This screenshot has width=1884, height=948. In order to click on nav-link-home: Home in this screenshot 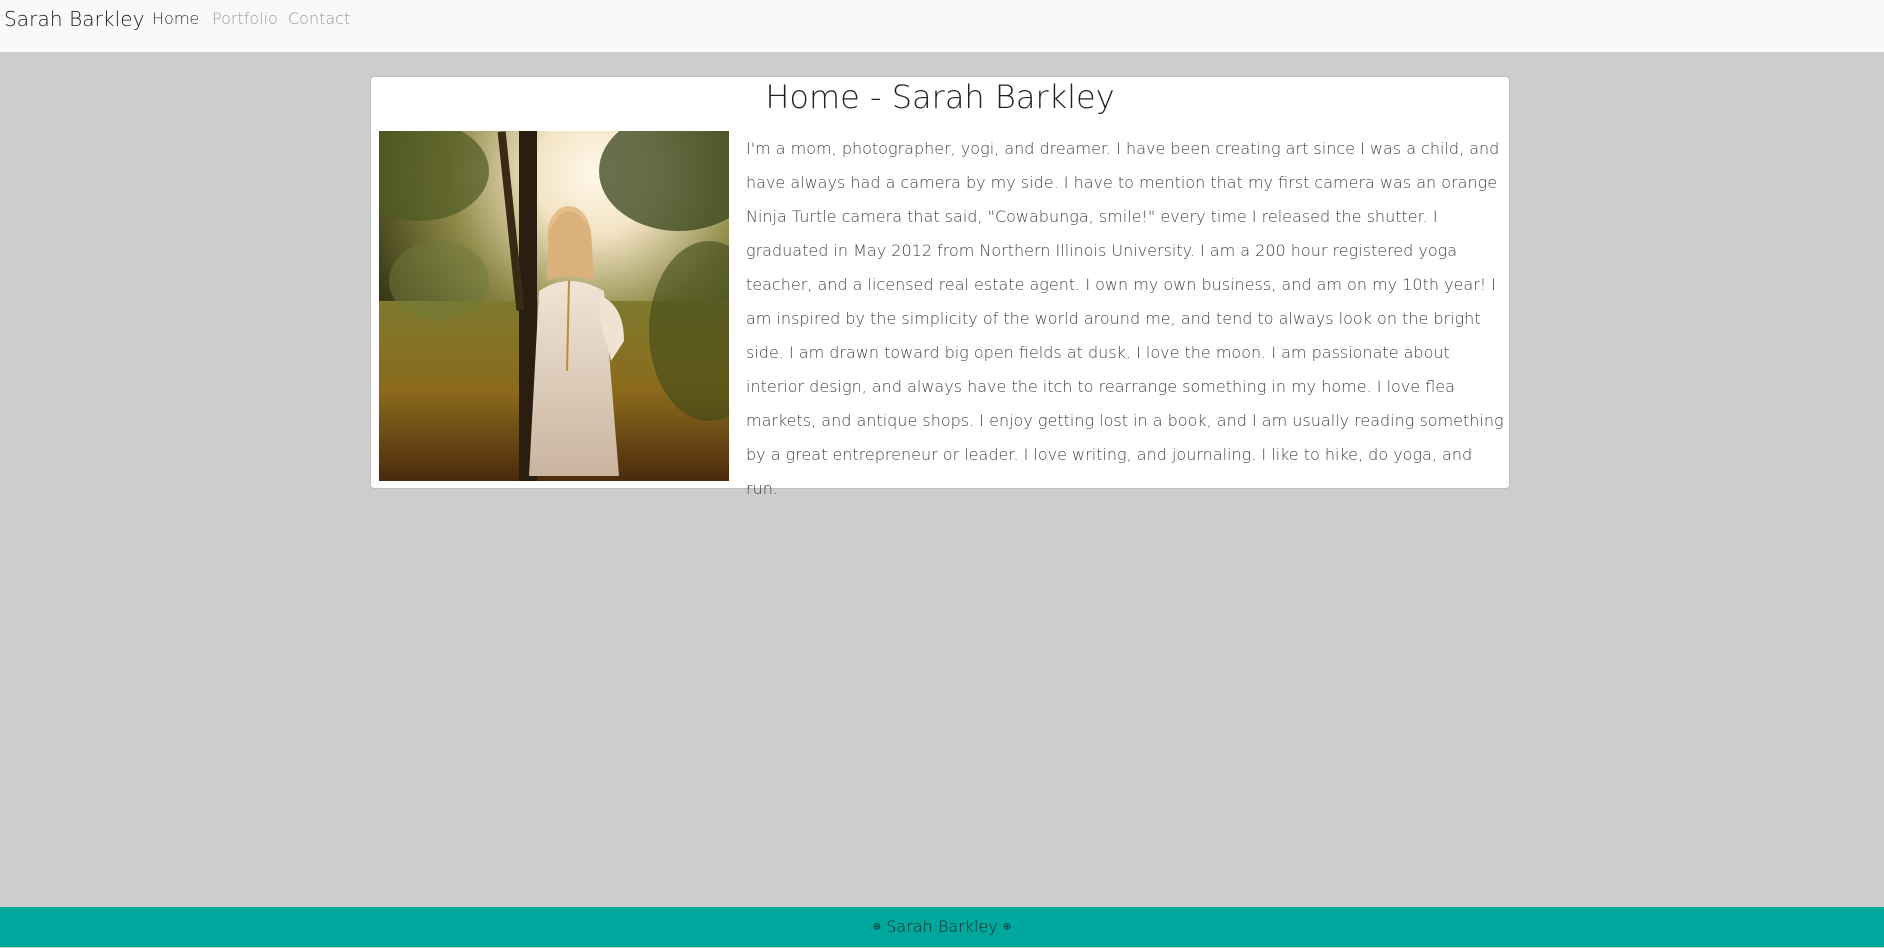, I will do `click(175, 18)`.